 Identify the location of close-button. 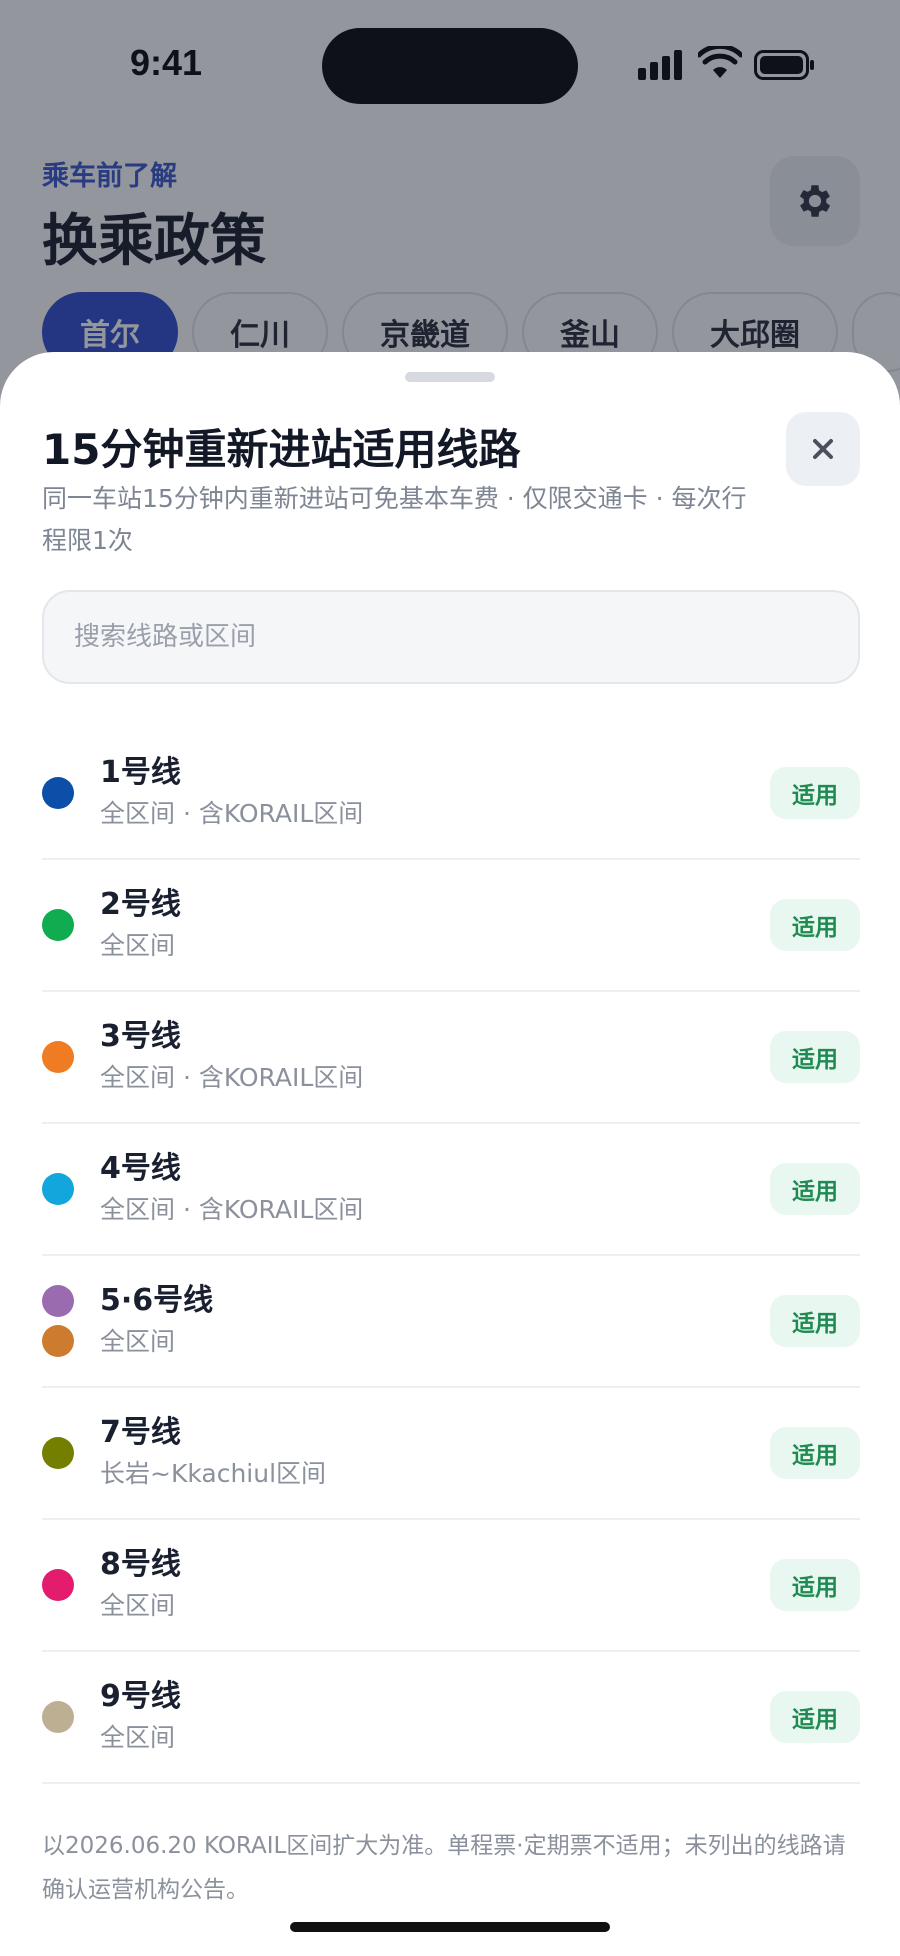
(823, 449).